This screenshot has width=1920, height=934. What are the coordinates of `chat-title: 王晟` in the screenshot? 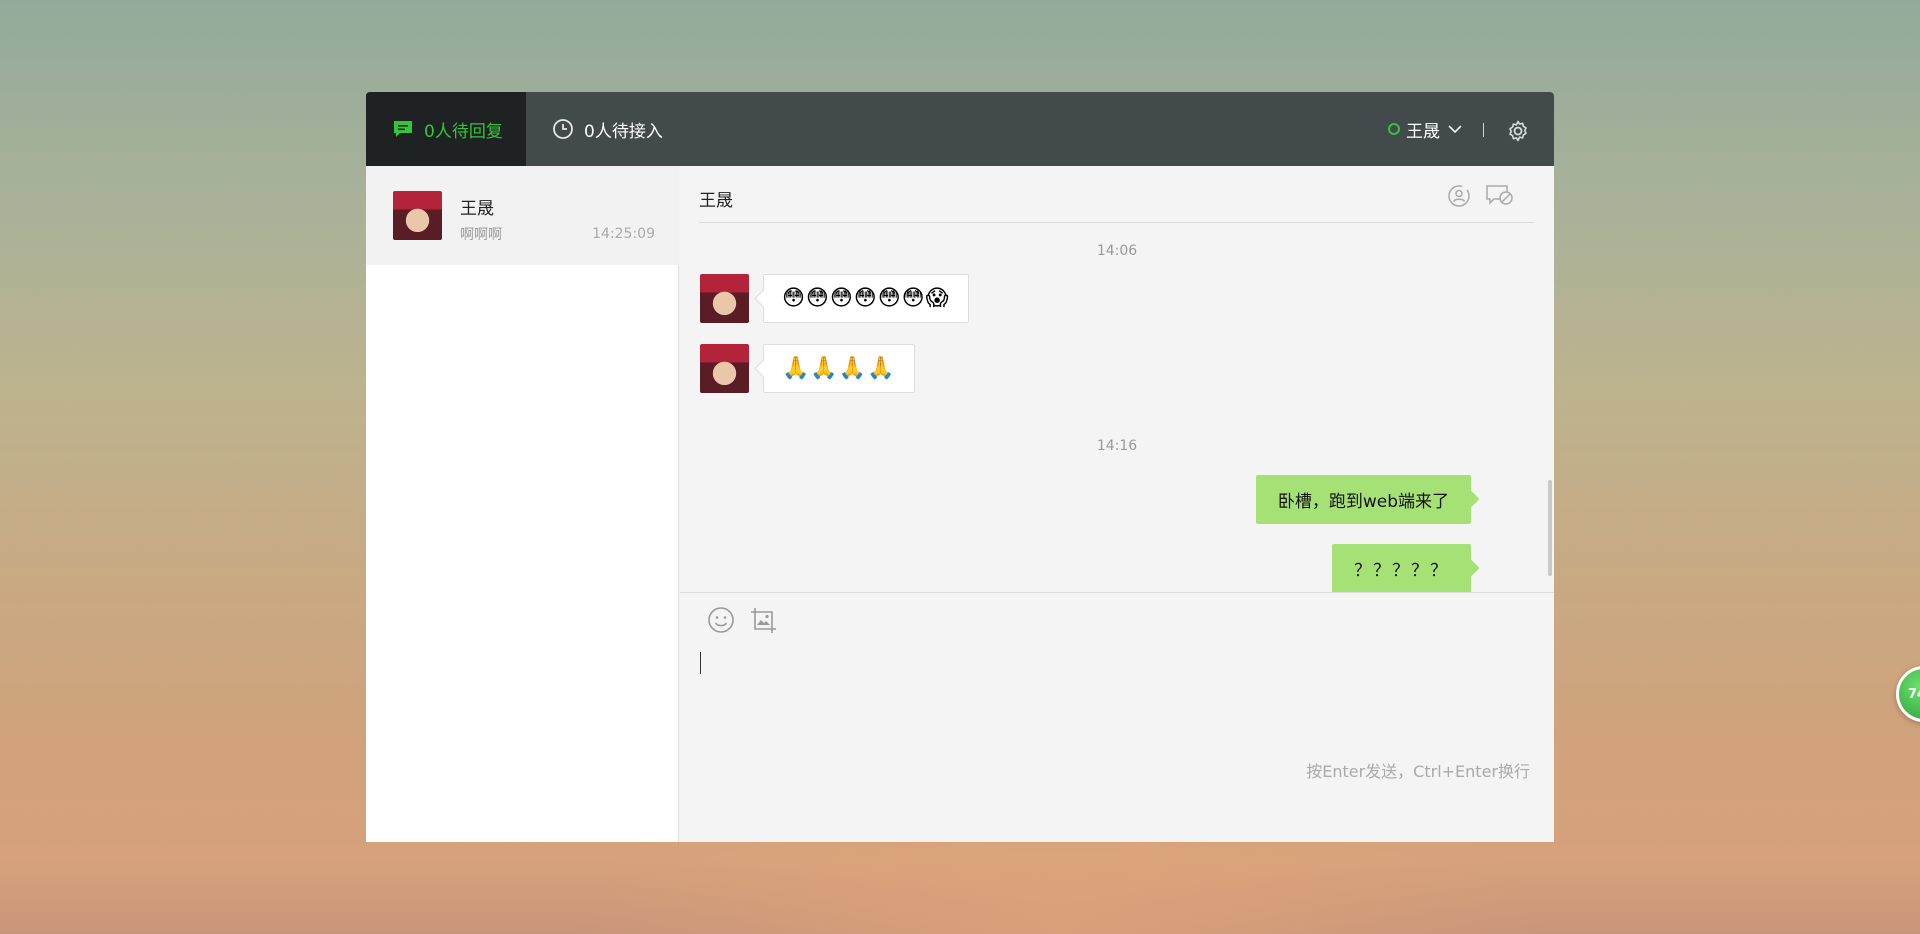 It's located at (716, 201).